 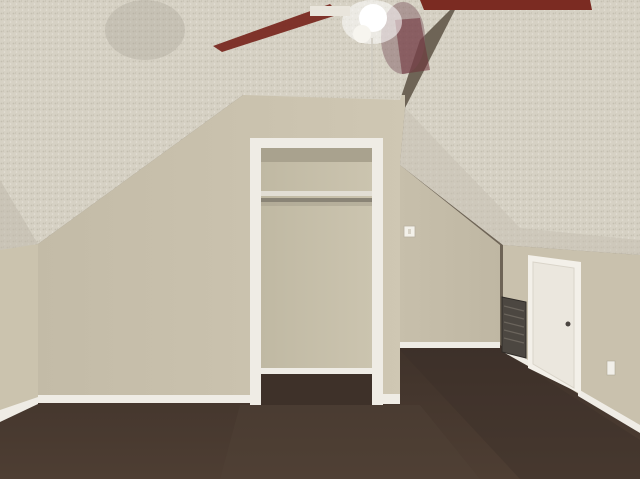 I want to click on baseboard-back, so click(x=450, y=345).